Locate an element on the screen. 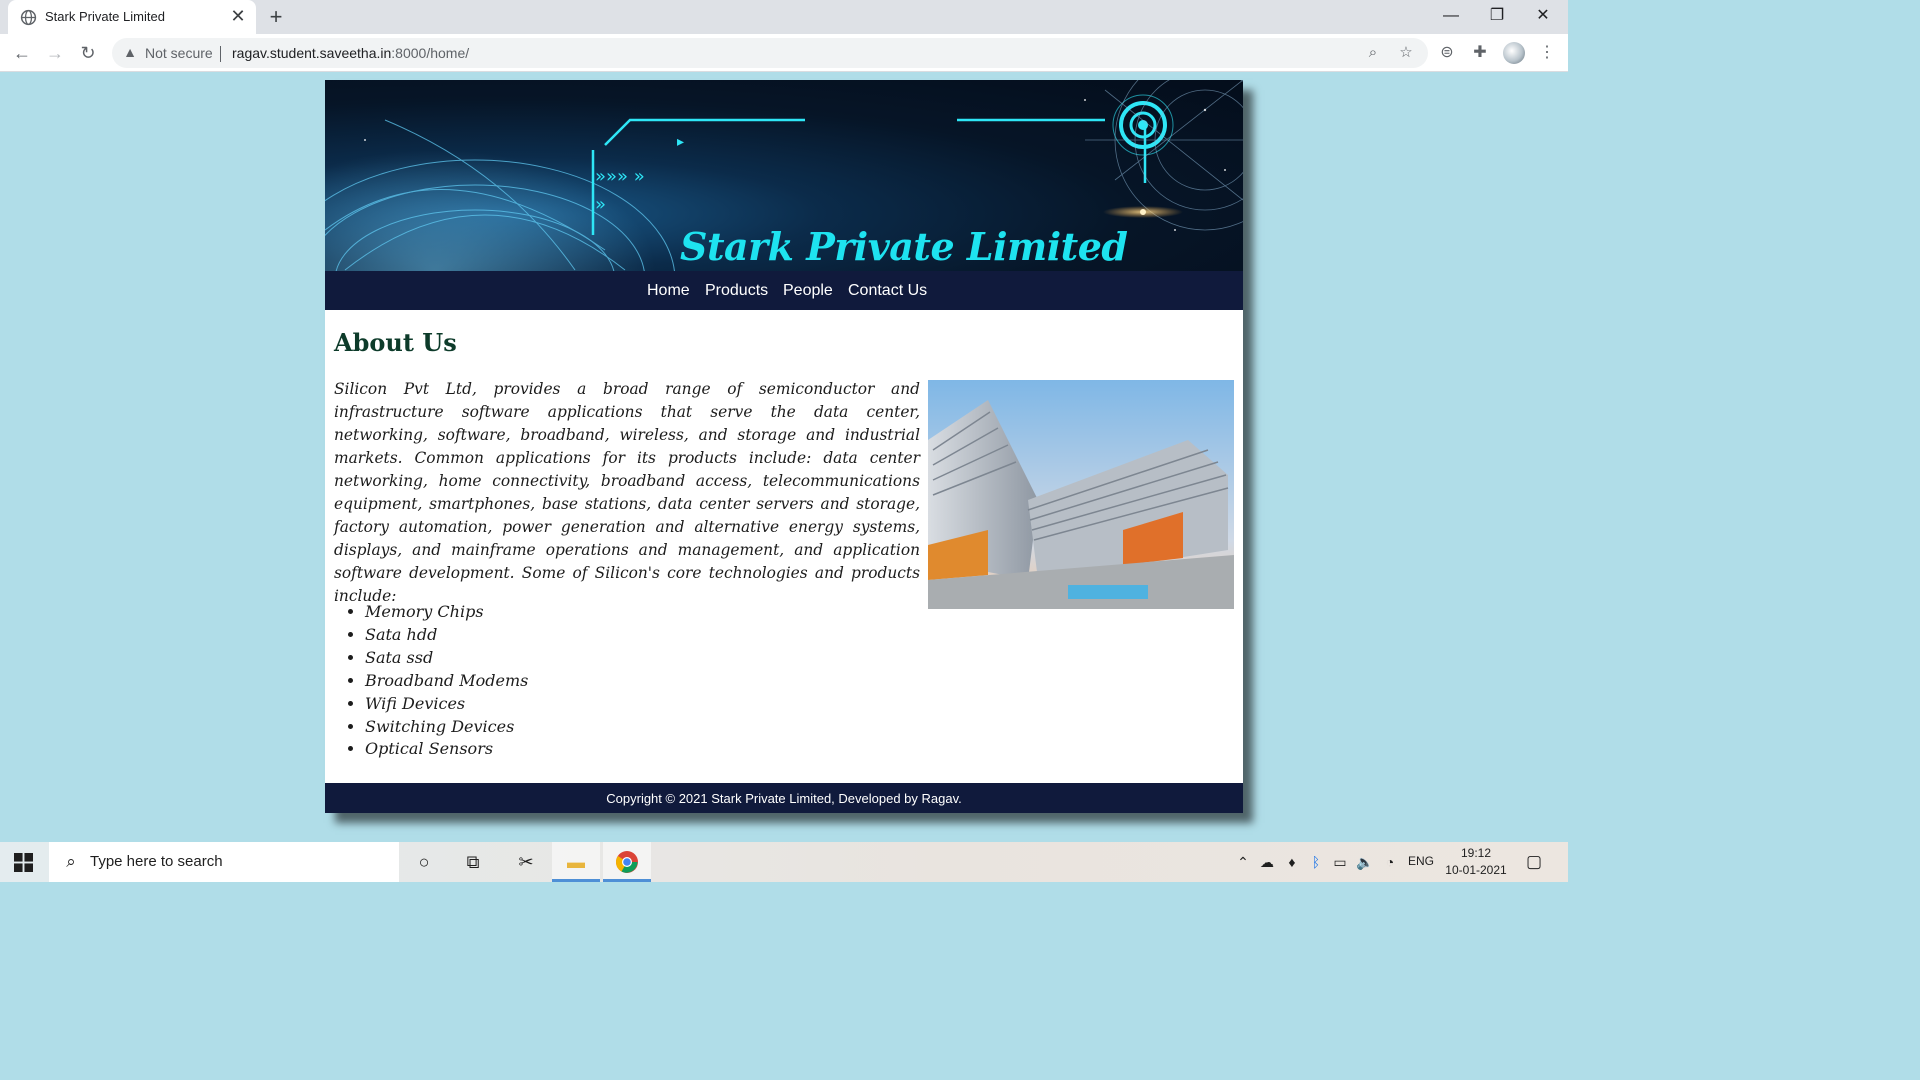 The image size is (1920, 1080). nav-people: People is located at coordinates (808, 291).